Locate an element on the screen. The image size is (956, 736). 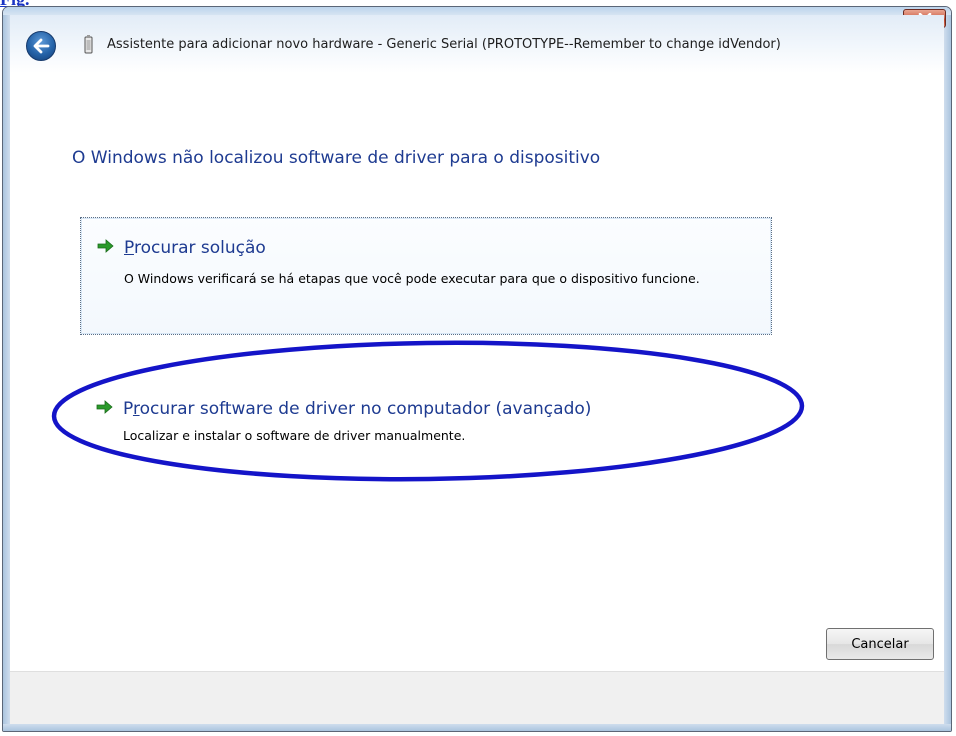
option-browse-driver-mnemonic: r is located at coordinates (136, 409).